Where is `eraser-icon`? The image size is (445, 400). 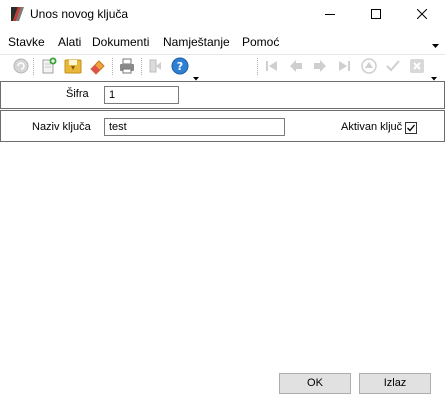
eraser-icon is located at coordinates (98, 66).